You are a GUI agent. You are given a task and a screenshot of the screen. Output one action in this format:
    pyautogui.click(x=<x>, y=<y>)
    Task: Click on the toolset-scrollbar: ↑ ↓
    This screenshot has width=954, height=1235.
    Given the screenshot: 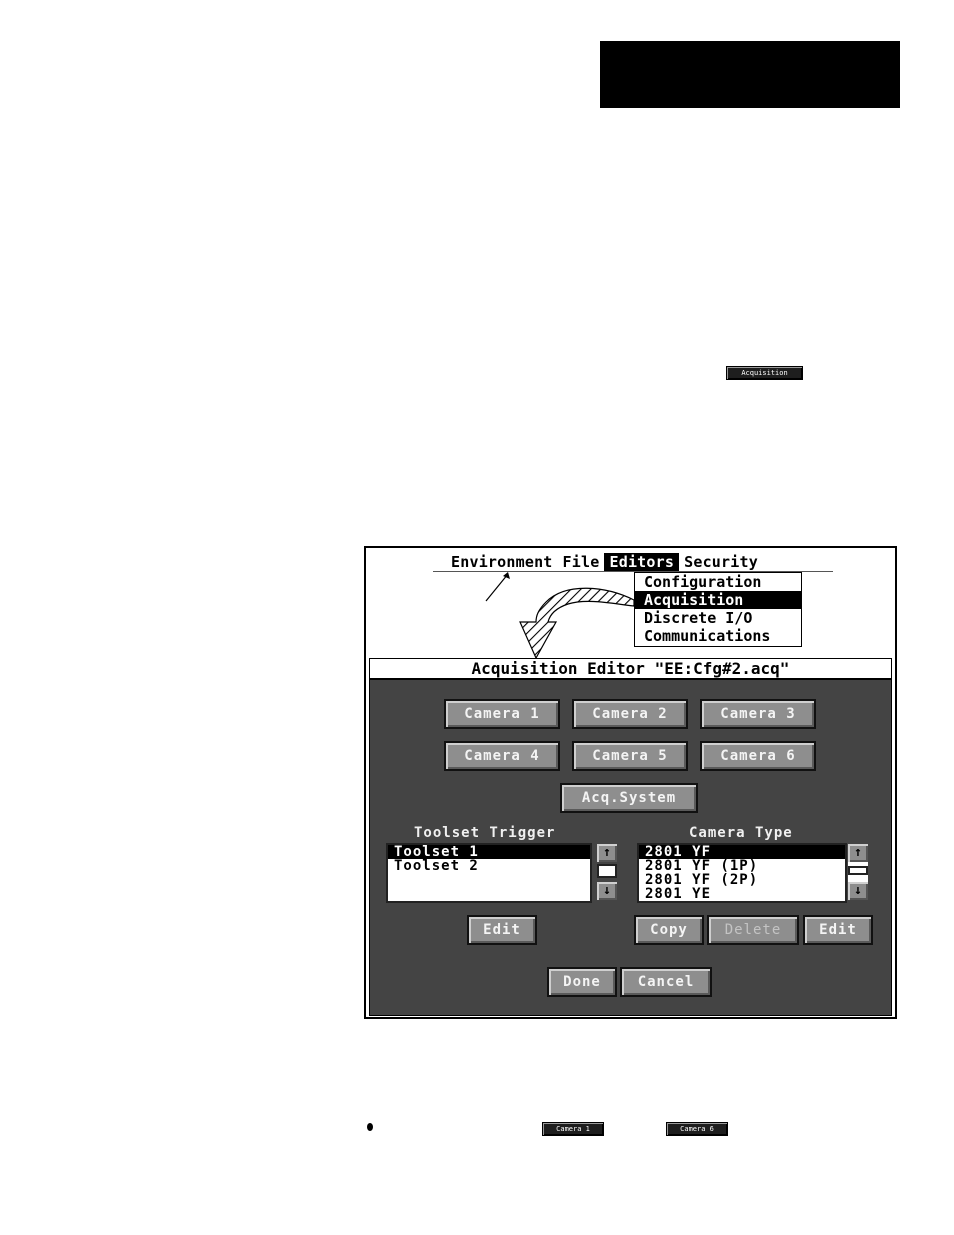 What is the action you would take?
    pyautogui.click(x=607, y=873)
    